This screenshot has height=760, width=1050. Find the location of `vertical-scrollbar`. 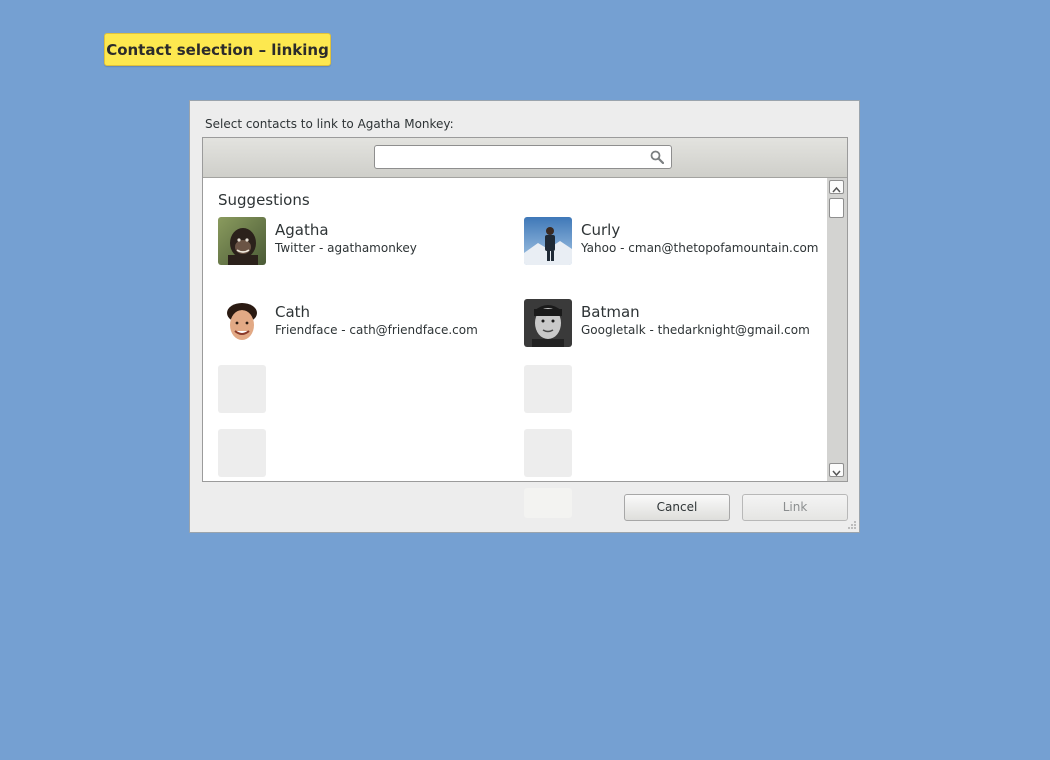

vertical-scrollbar is located at coordinates (837, 329).